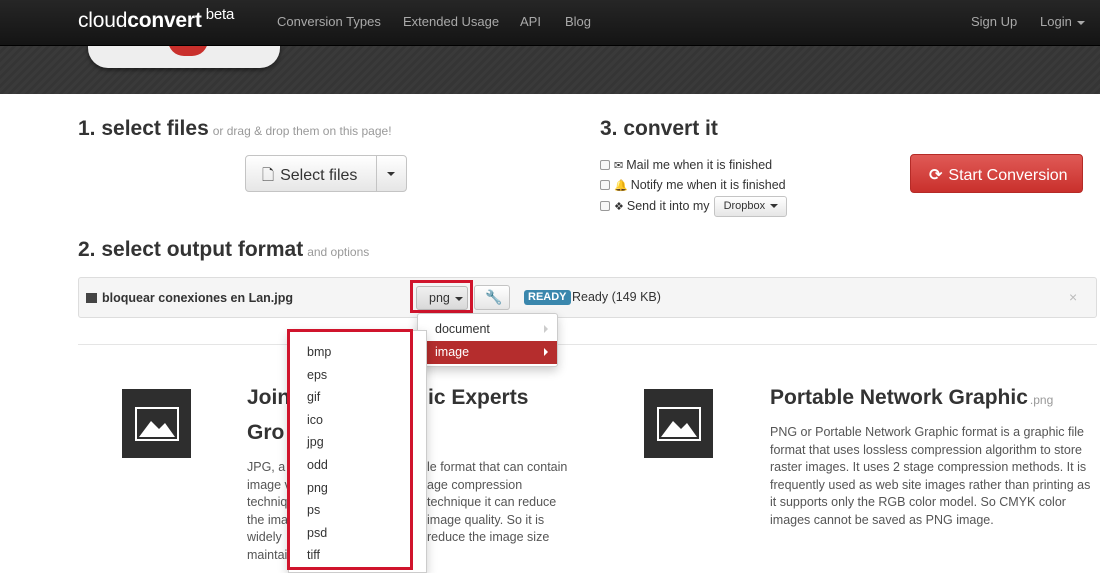 The width and height of the screenshot is (1100, 573). Describe the element at coordinates (621, 185) in the screenshot. I see `bell-icon: 🔔` at that location.